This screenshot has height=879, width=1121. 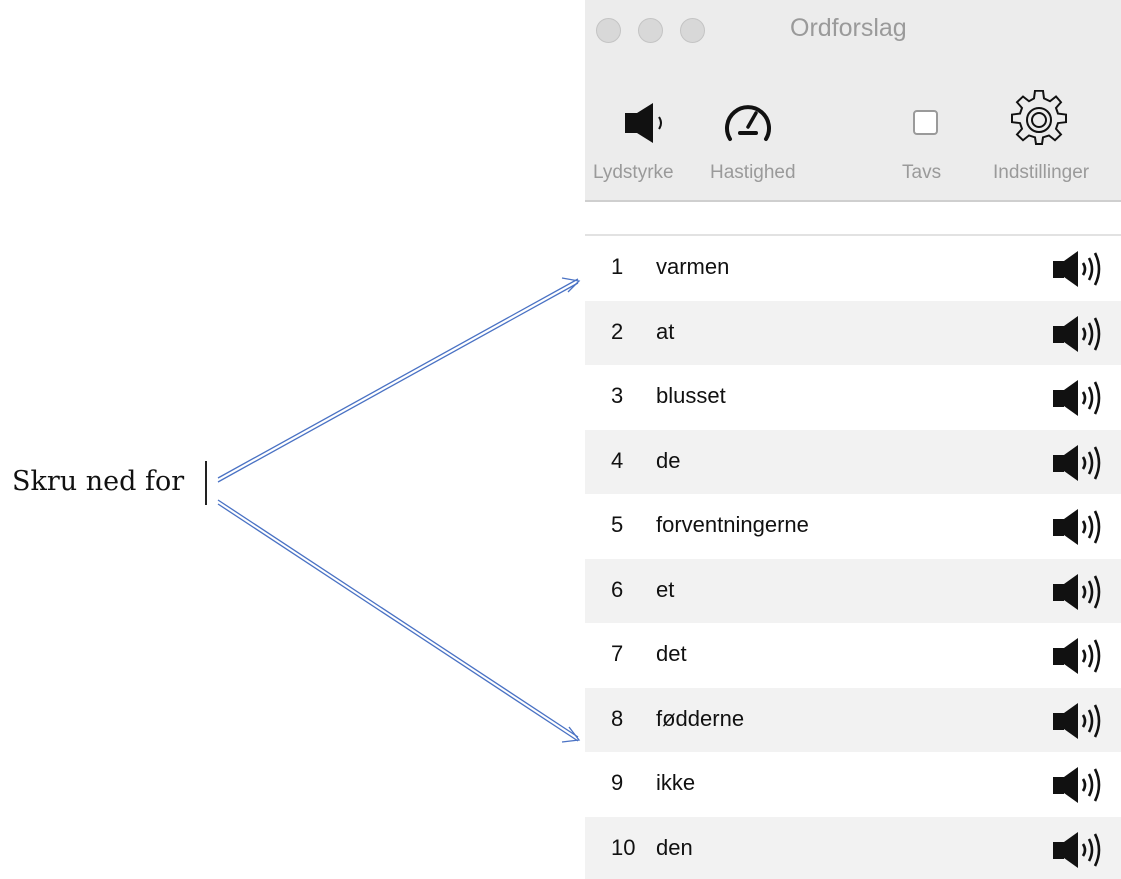 I want to click on silent-label: Tavs, so click(x=922, y=172).